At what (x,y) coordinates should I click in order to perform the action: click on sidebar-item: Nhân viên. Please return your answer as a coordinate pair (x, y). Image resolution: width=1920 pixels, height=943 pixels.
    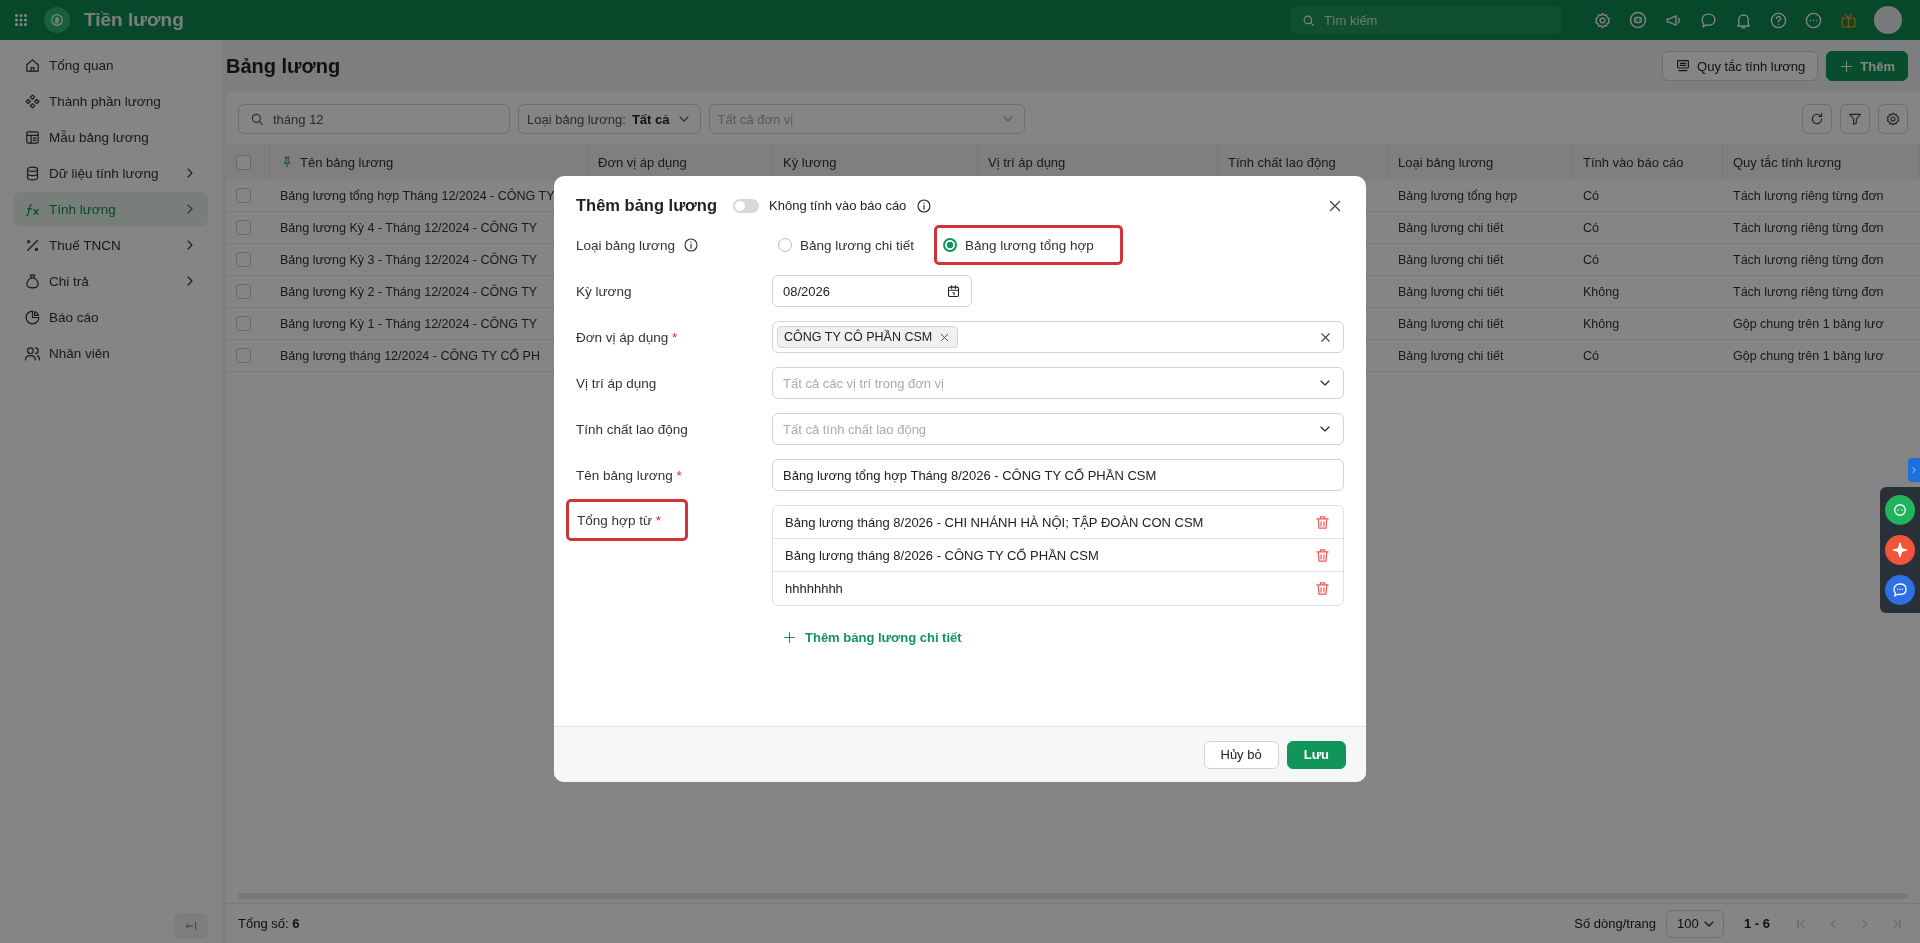
    Looking at the image, I should click on (111, 353).